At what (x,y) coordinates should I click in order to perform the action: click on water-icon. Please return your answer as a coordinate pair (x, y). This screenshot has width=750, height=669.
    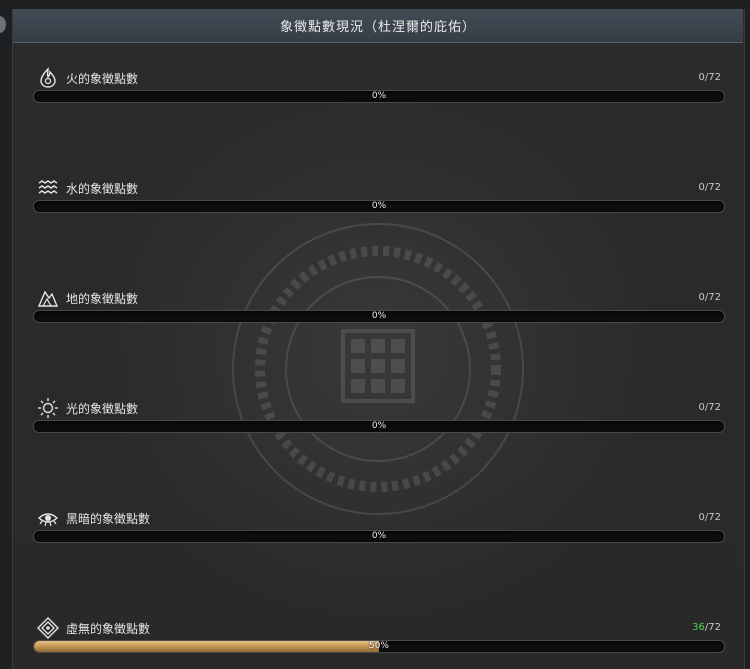
    Looking at the image, I should click on (48, 187).